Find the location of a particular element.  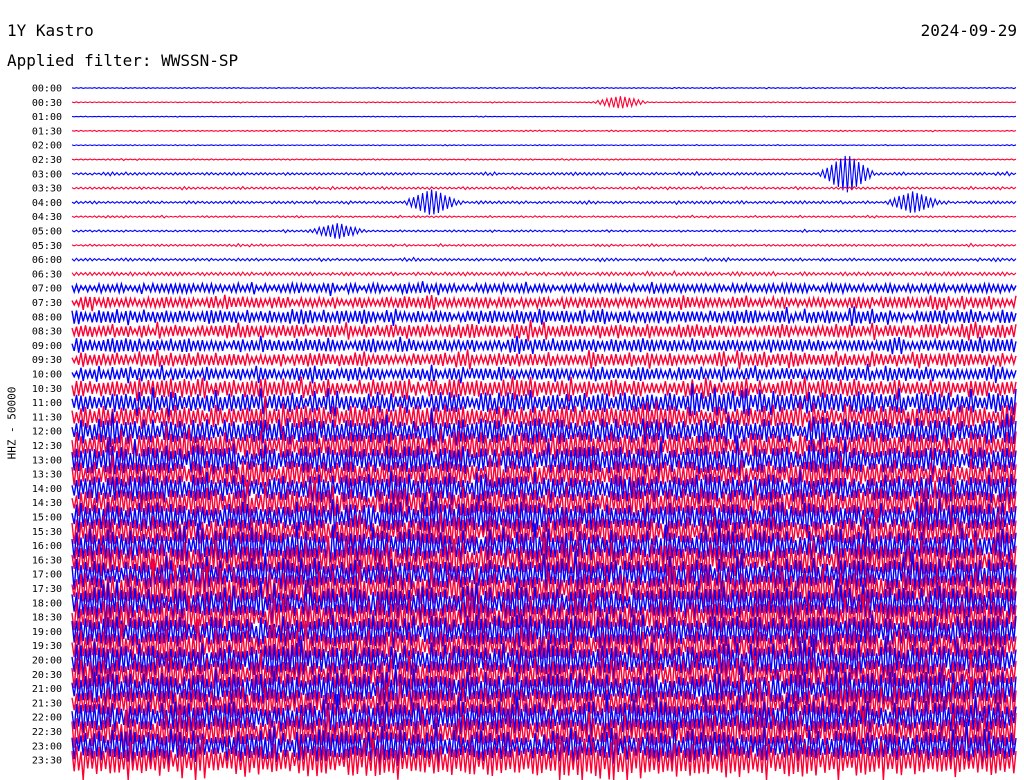

time-label: 01:00 is located at coordinates (47, 117).